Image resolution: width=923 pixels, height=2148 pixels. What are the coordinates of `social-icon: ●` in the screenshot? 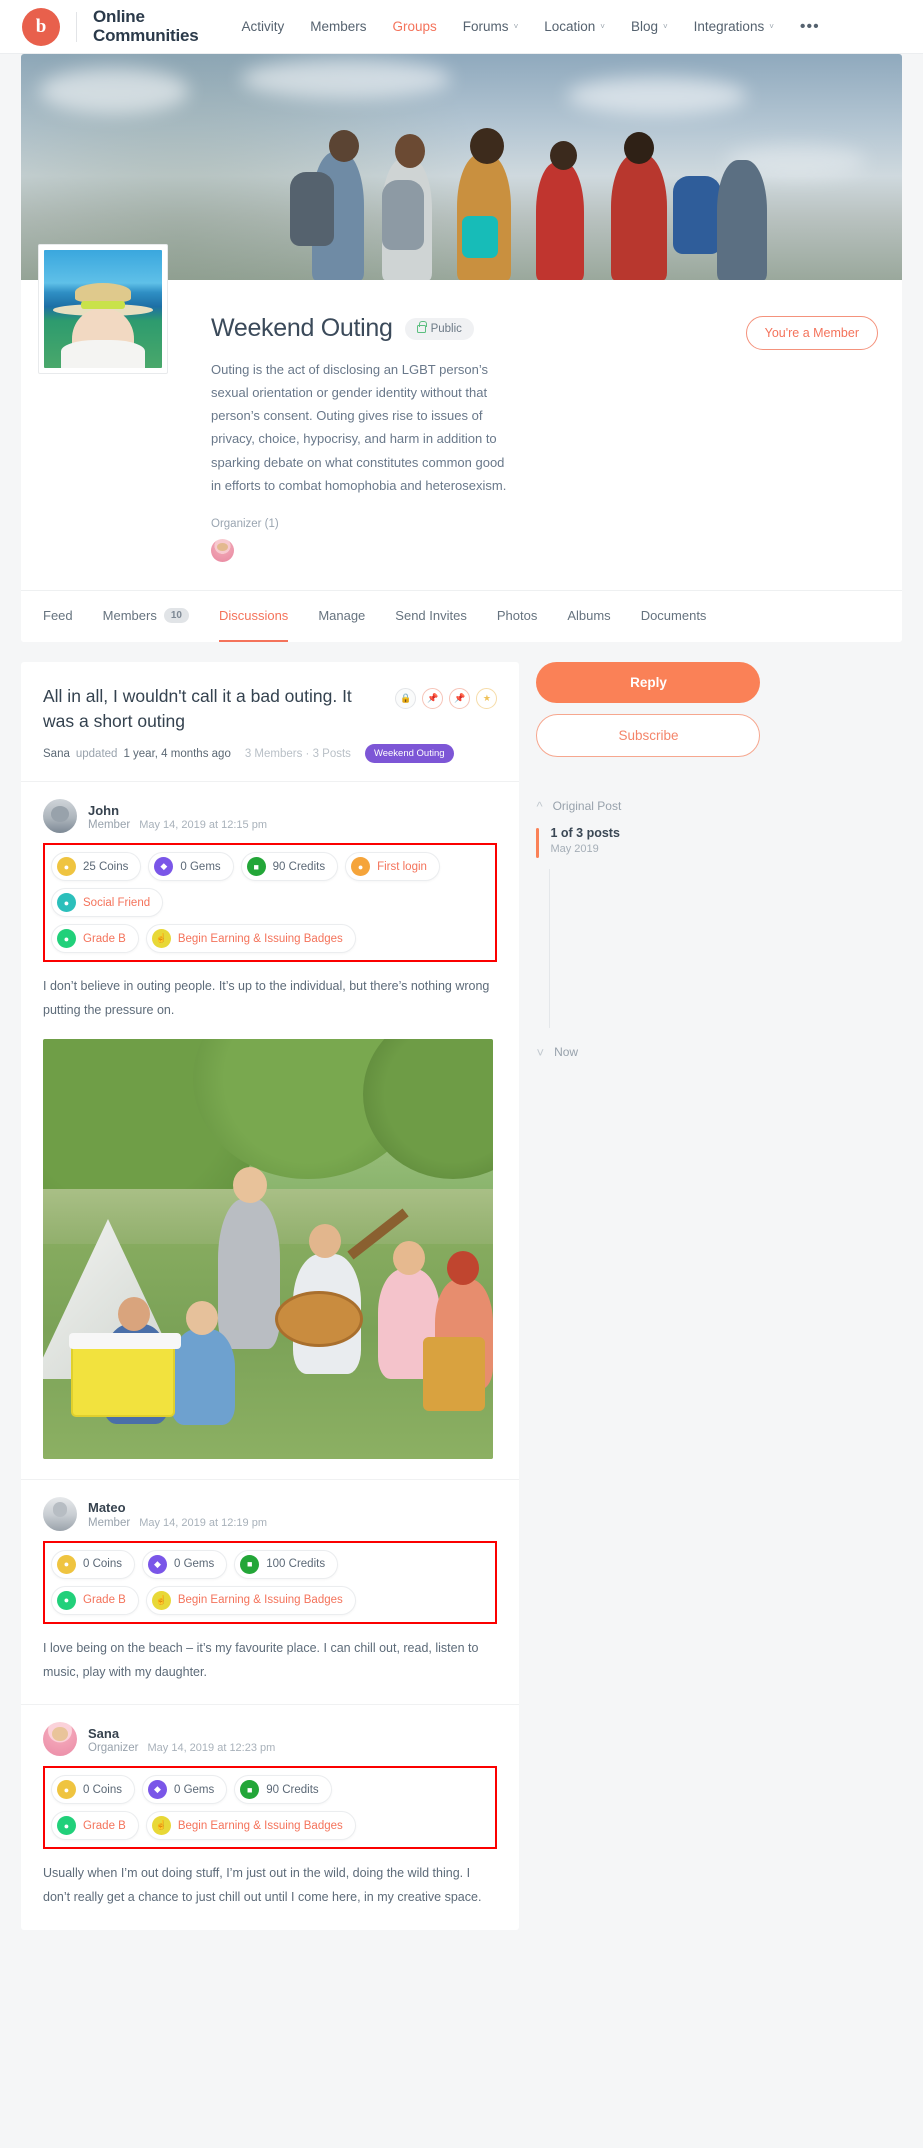 It's located at (66, 903).